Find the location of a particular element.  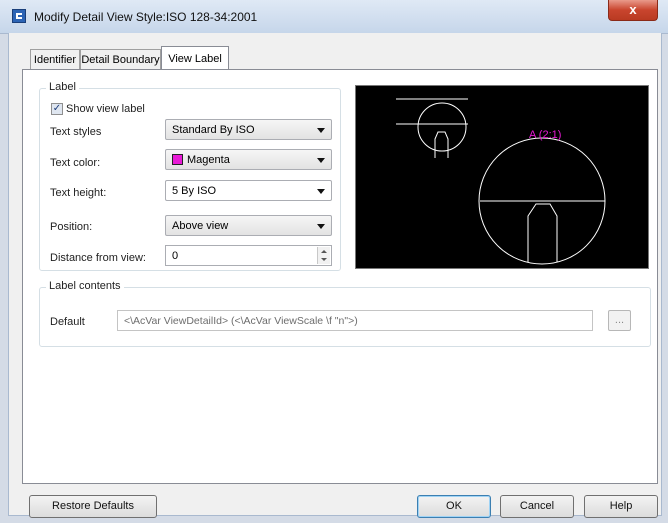

text-color-label: Text color: is located at coordinates (75, 163).